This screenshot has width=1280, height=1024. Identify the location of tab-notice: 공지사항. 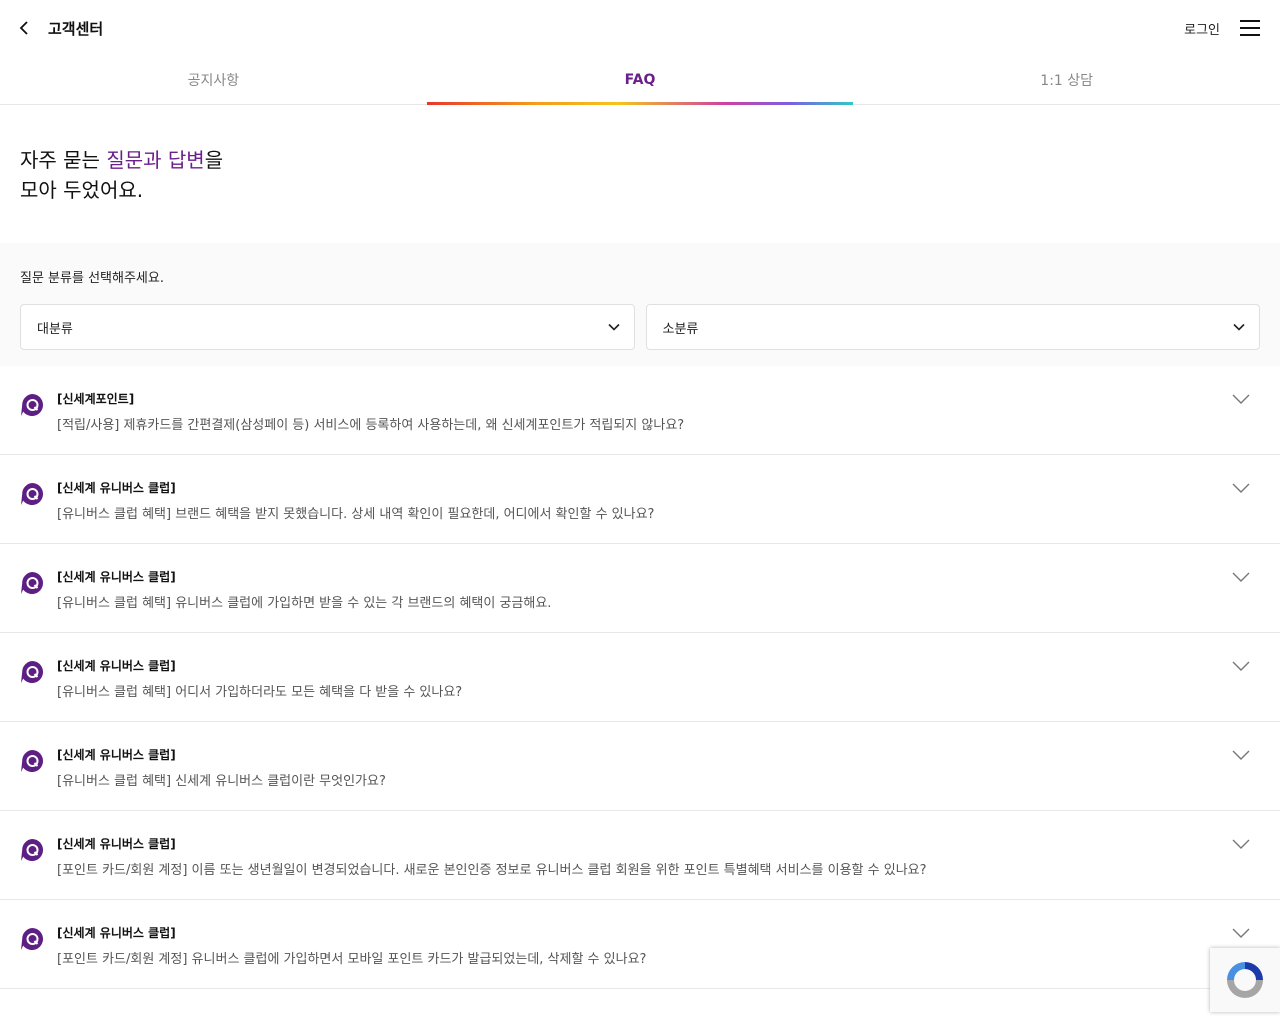
(213, 80).